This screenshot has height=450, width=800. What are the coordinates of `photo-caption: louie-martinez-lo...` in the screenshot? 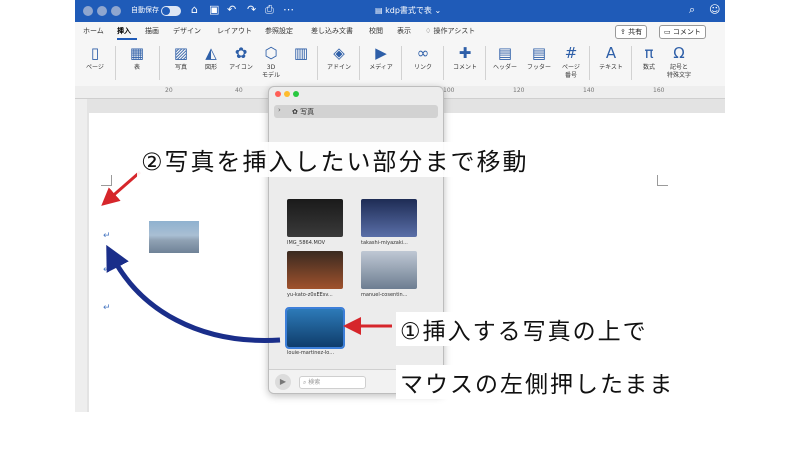 It's located at (311, 353).